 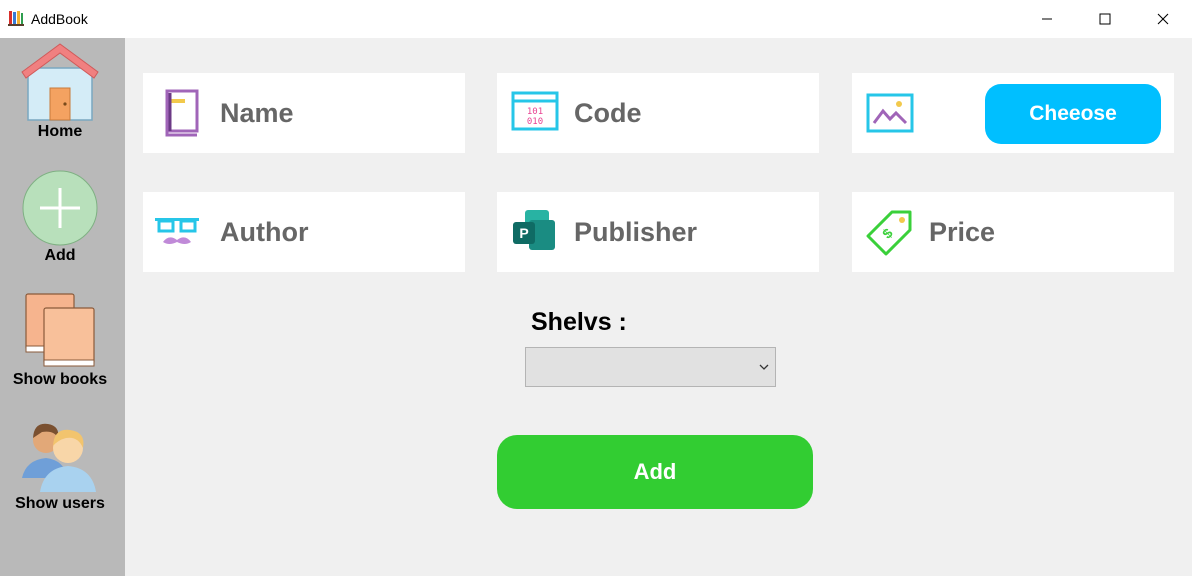 I want to click on binary-code-icon: 101 010, so click(x=535, y=111).